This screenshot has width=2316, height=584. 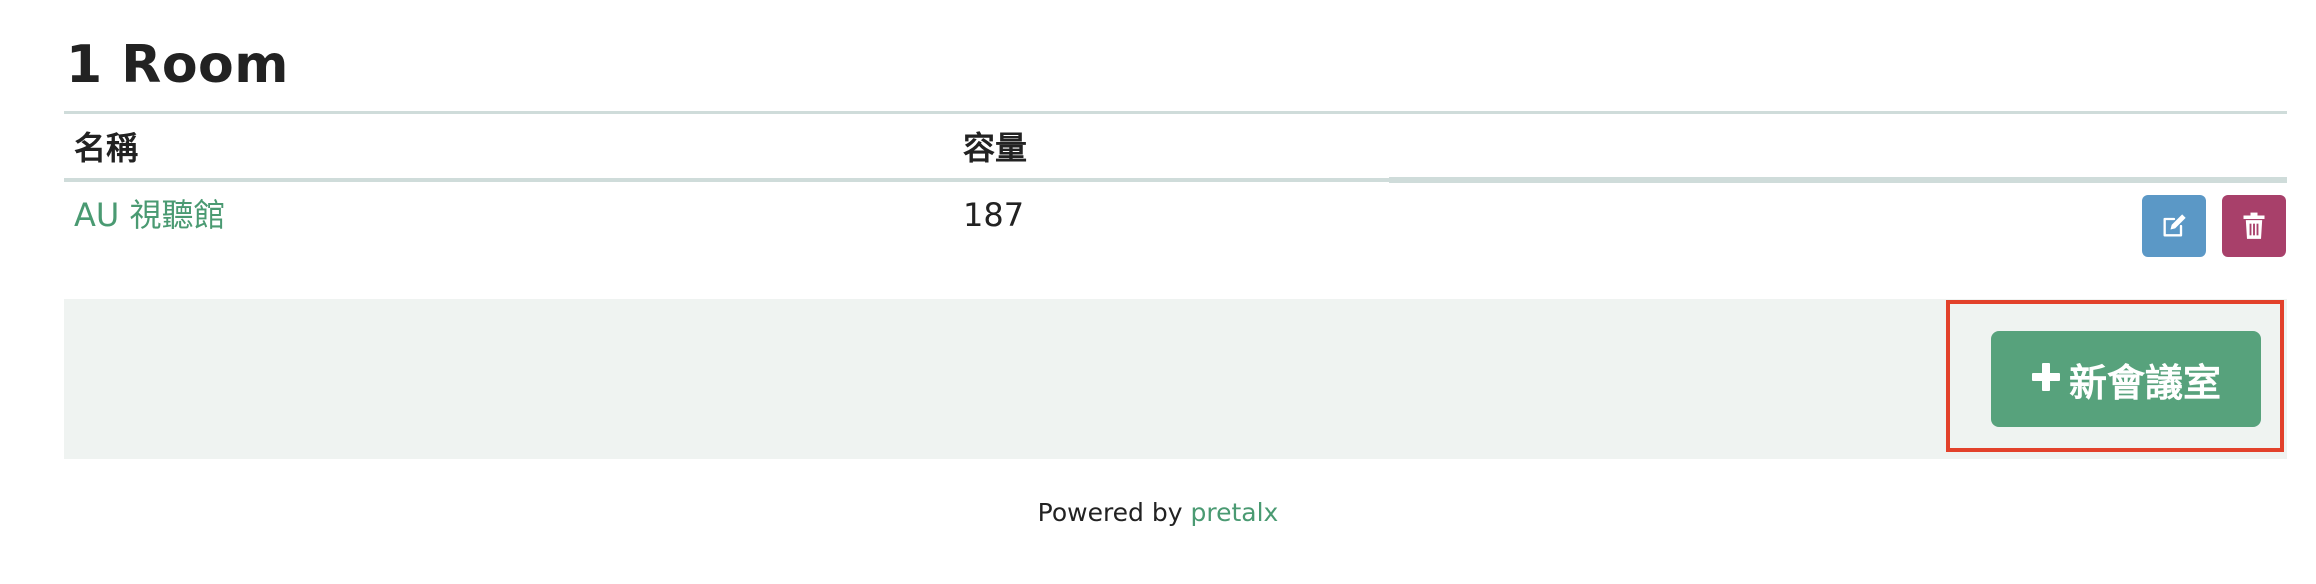 What do you see at coordinates (106, 148) in the screenshot?
I see `column-header-name: 名稱` at bounding box center [106, 148].